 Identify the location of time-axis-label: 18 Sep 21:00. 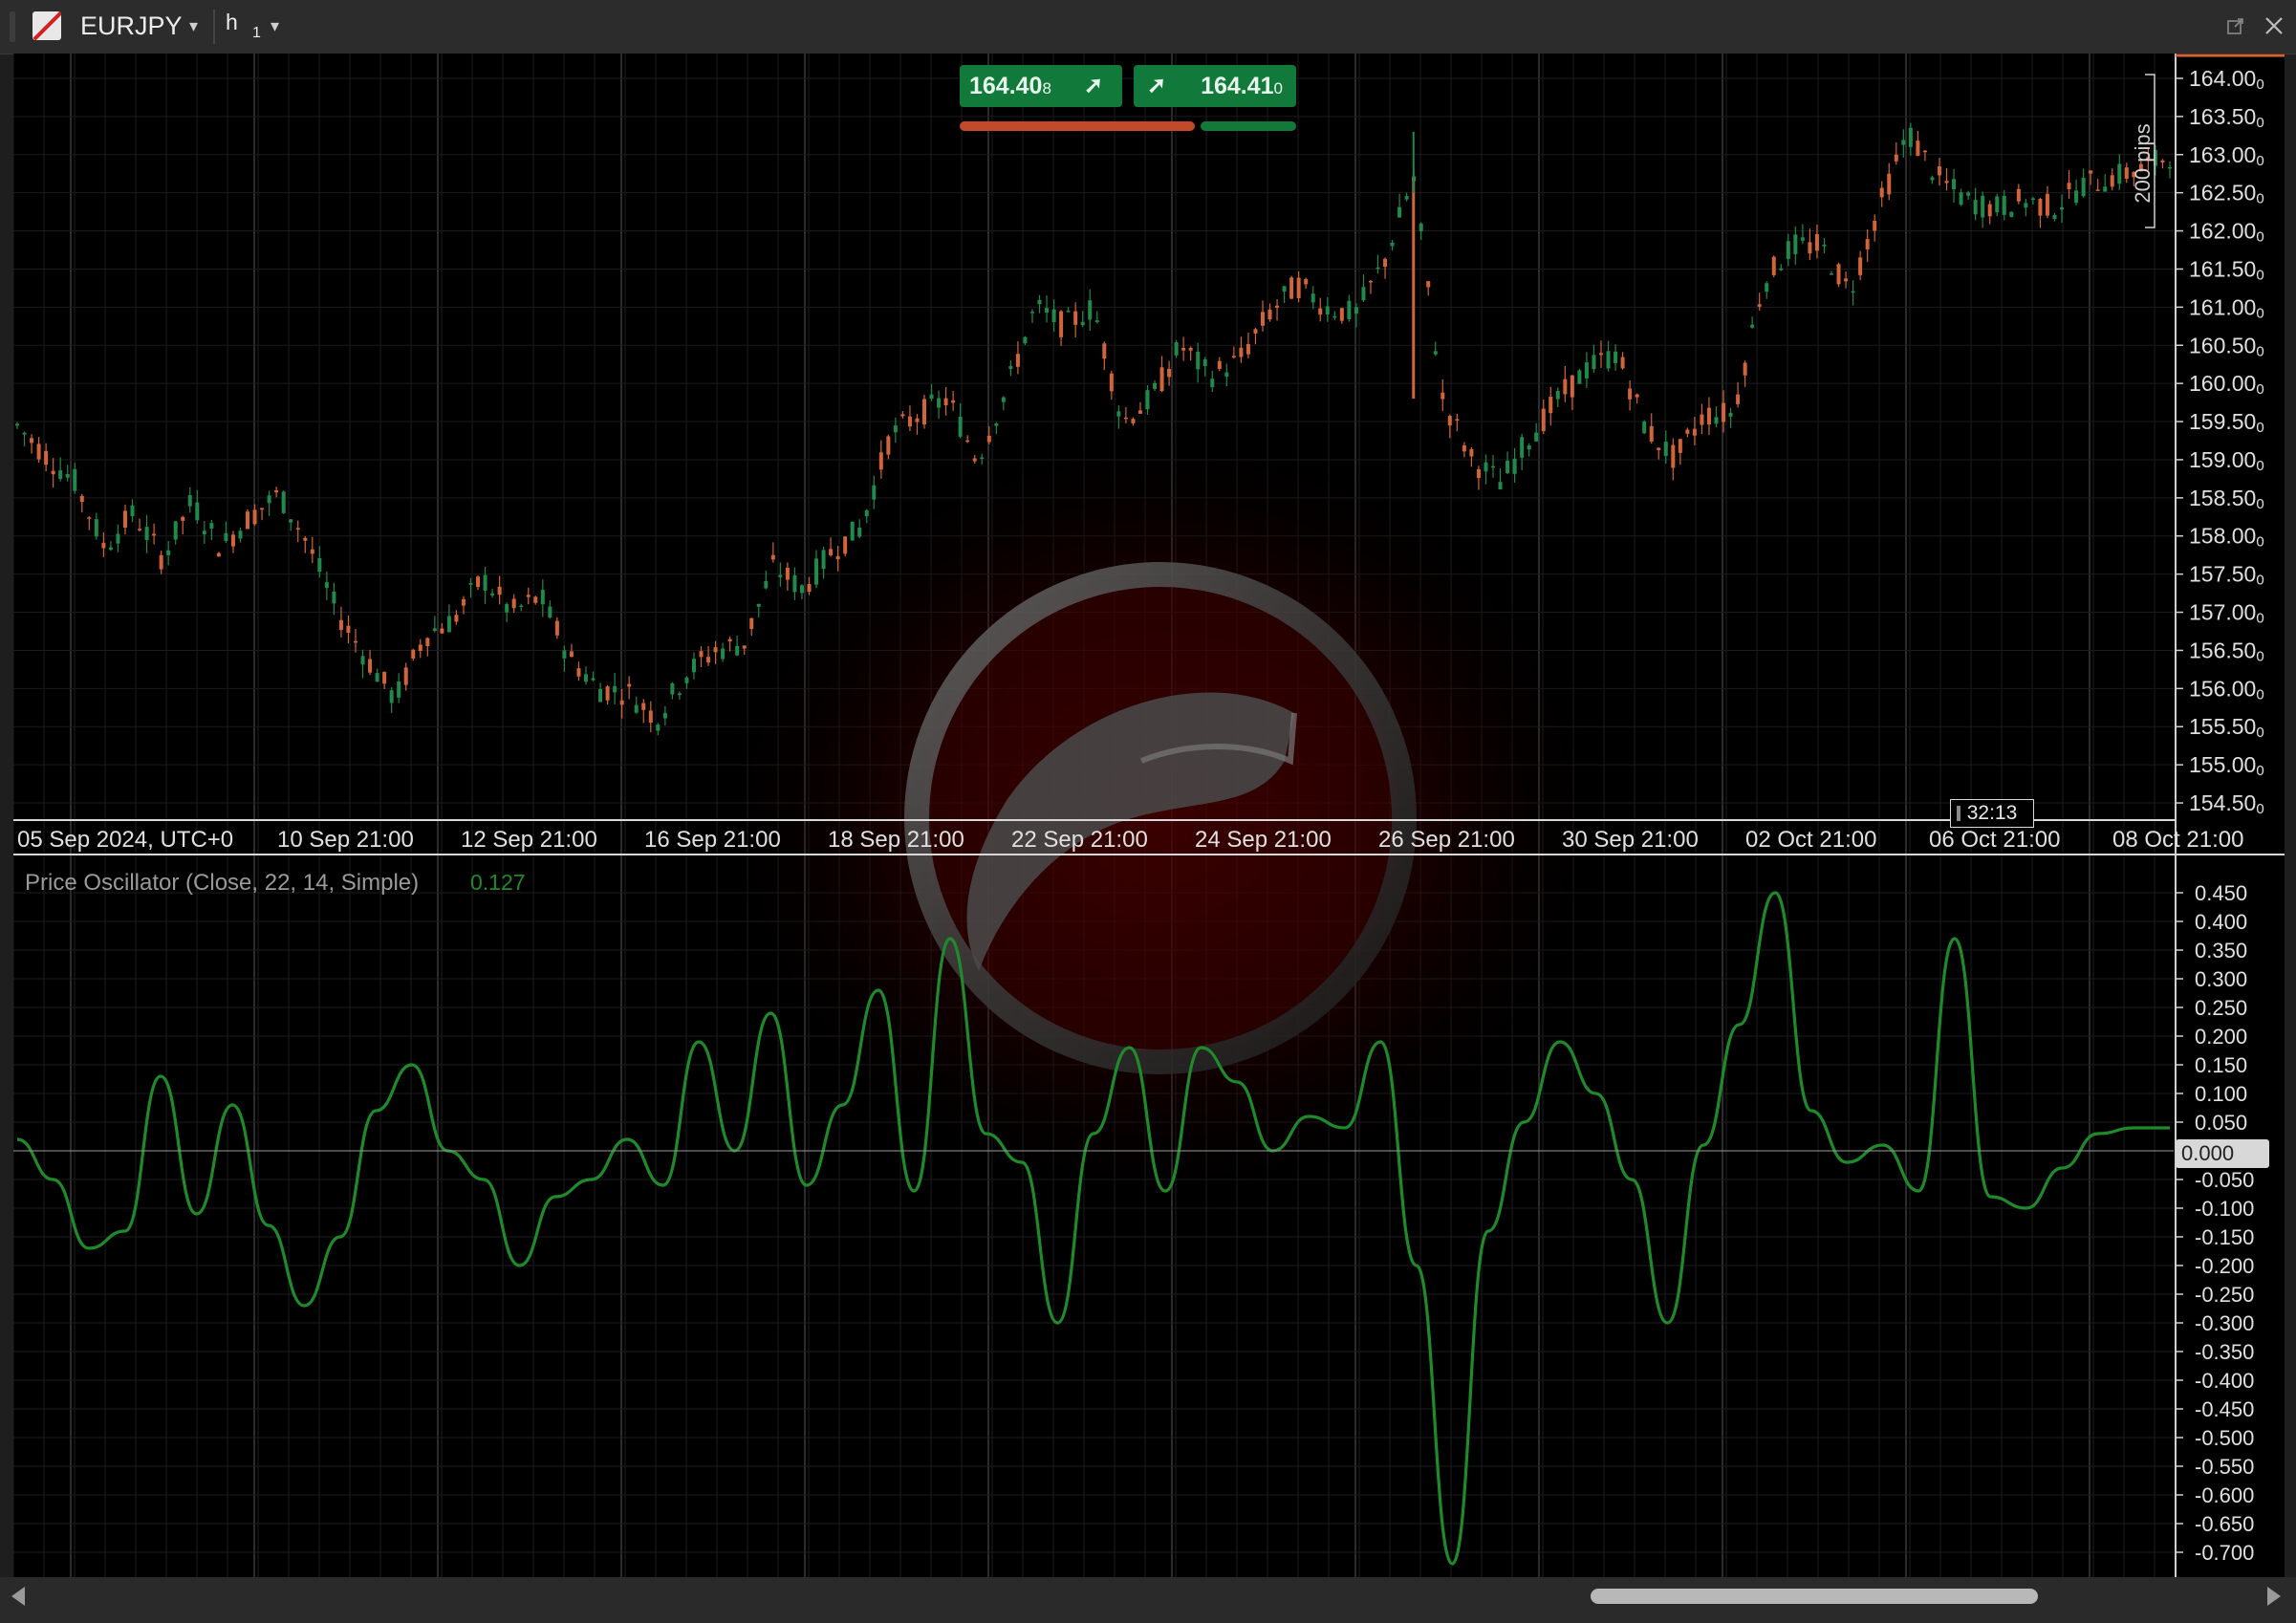
(896, 840).